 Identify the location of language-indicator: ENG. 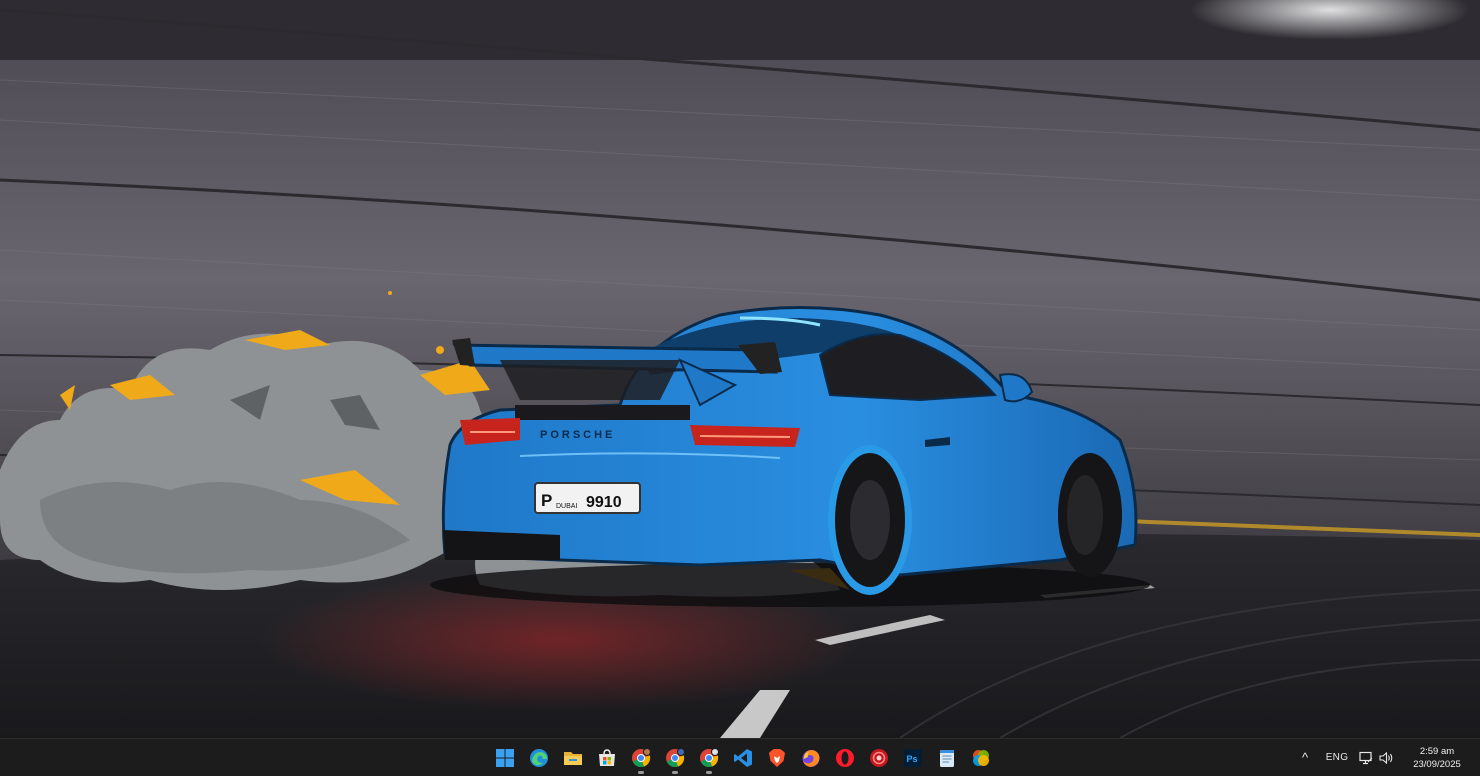
(1337, 758).